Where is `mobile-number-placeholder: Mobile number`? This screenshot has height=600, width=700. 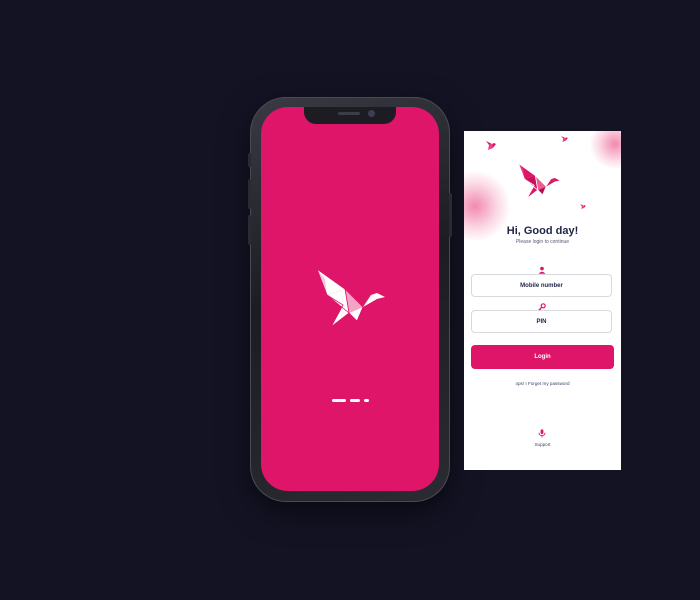
mobile-number-placeholder: Mobile number is located at coordinates (541, 285).